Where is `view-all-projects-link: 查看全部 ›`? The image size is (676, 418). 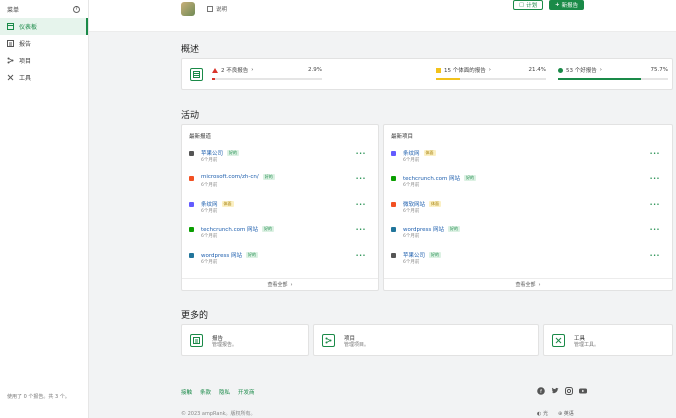
view-all-projects-link: 查看全部 › is located at coordinates (528, 284).